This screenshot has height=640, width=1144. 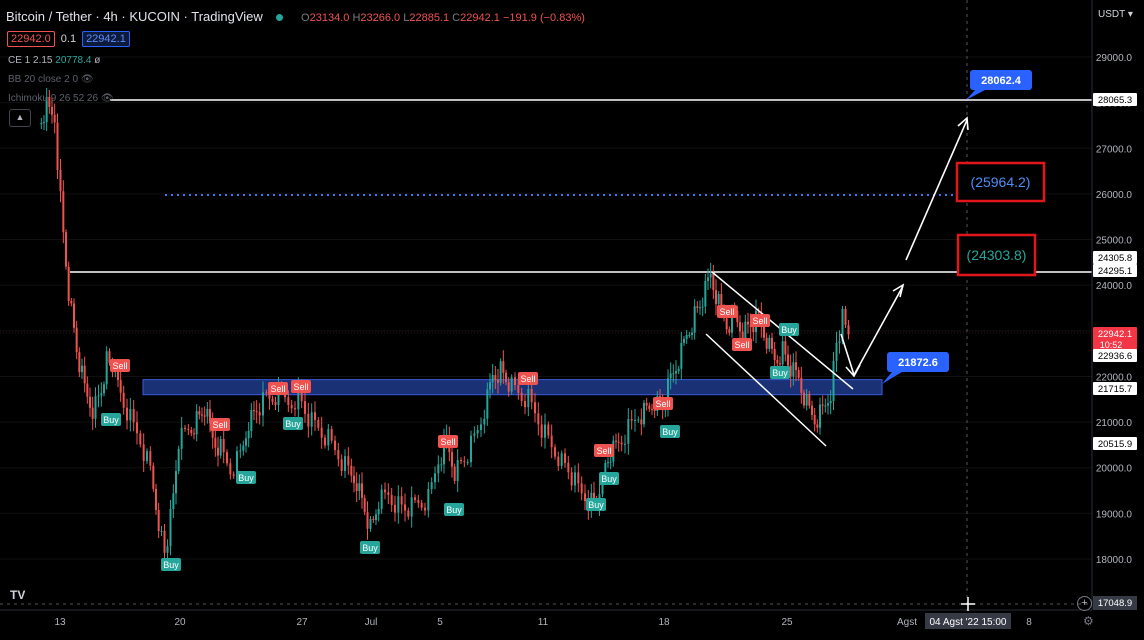 What do you see at coordinates (1114, 149) in the screenshot?
I see `price-axis-label: 27000.0` at bounding box center [1114, 149].